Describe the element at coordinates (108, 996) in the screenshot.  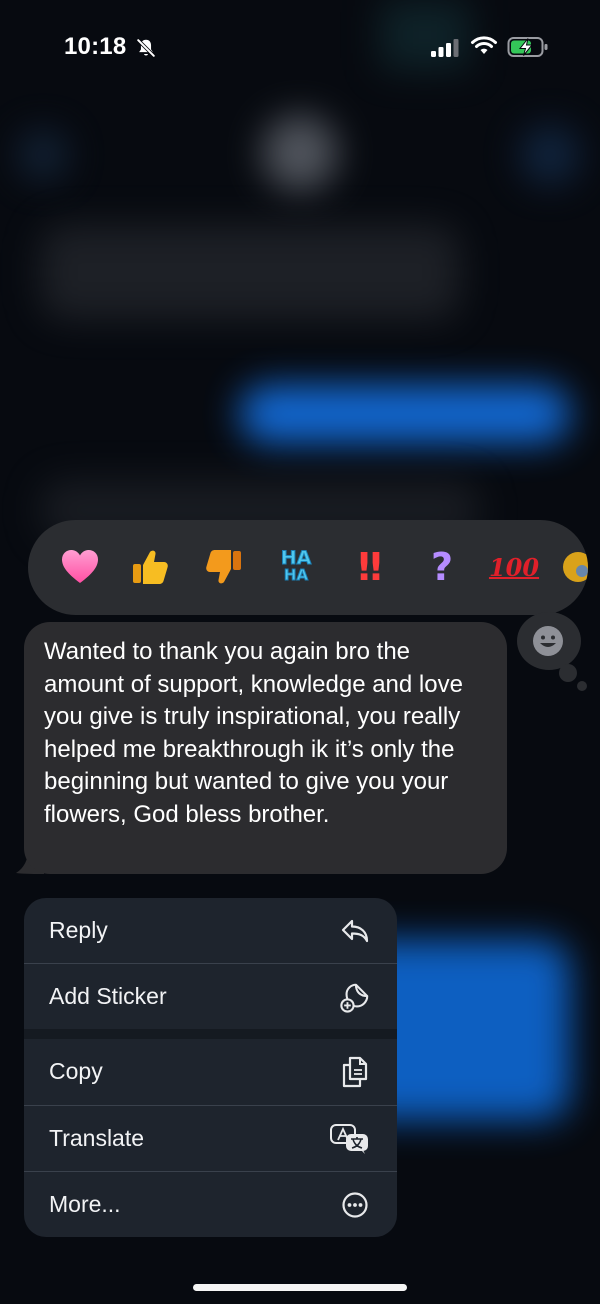
I see `menu-item-label: Add Sticker` at that location.